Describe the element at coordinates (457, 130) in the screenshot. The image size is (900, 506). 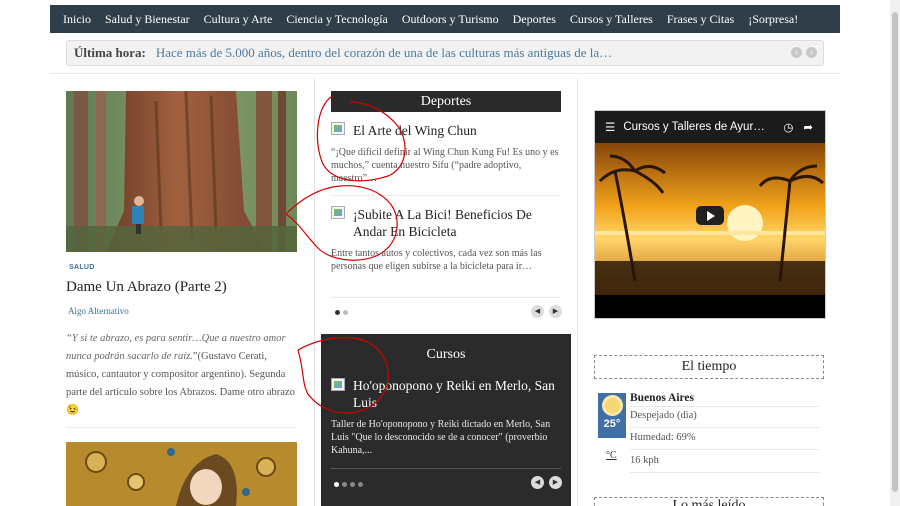
I see `deportes-item-title: El Arte del Wing Chun` at that location.